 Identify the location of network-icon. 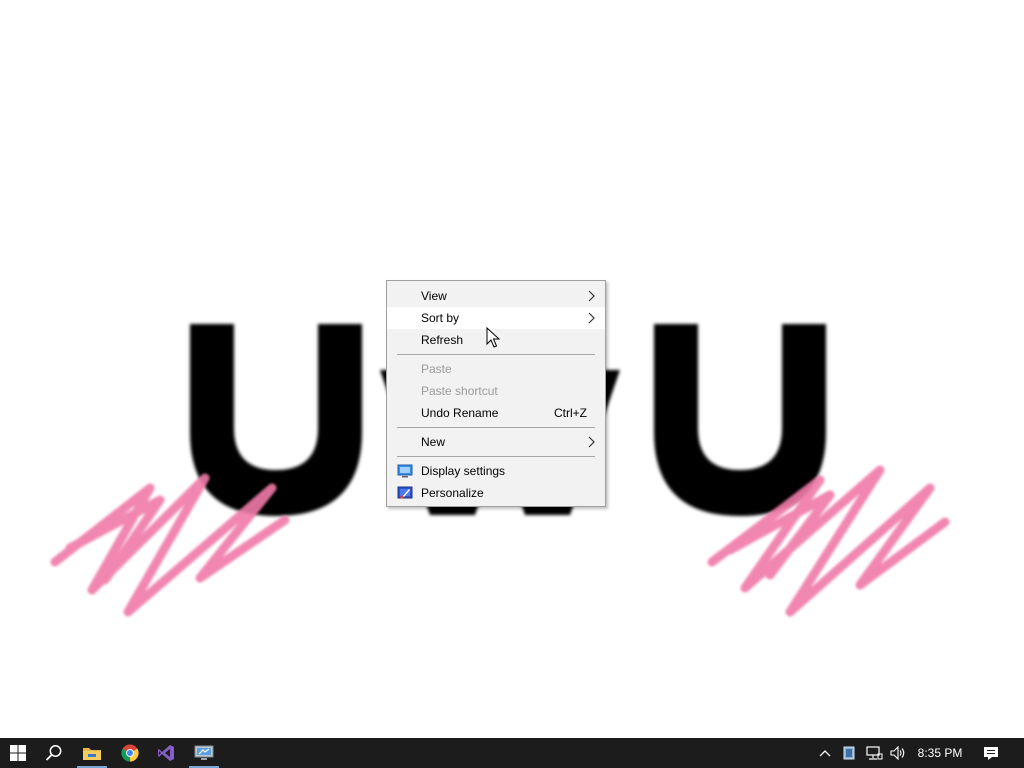
(874, 753).